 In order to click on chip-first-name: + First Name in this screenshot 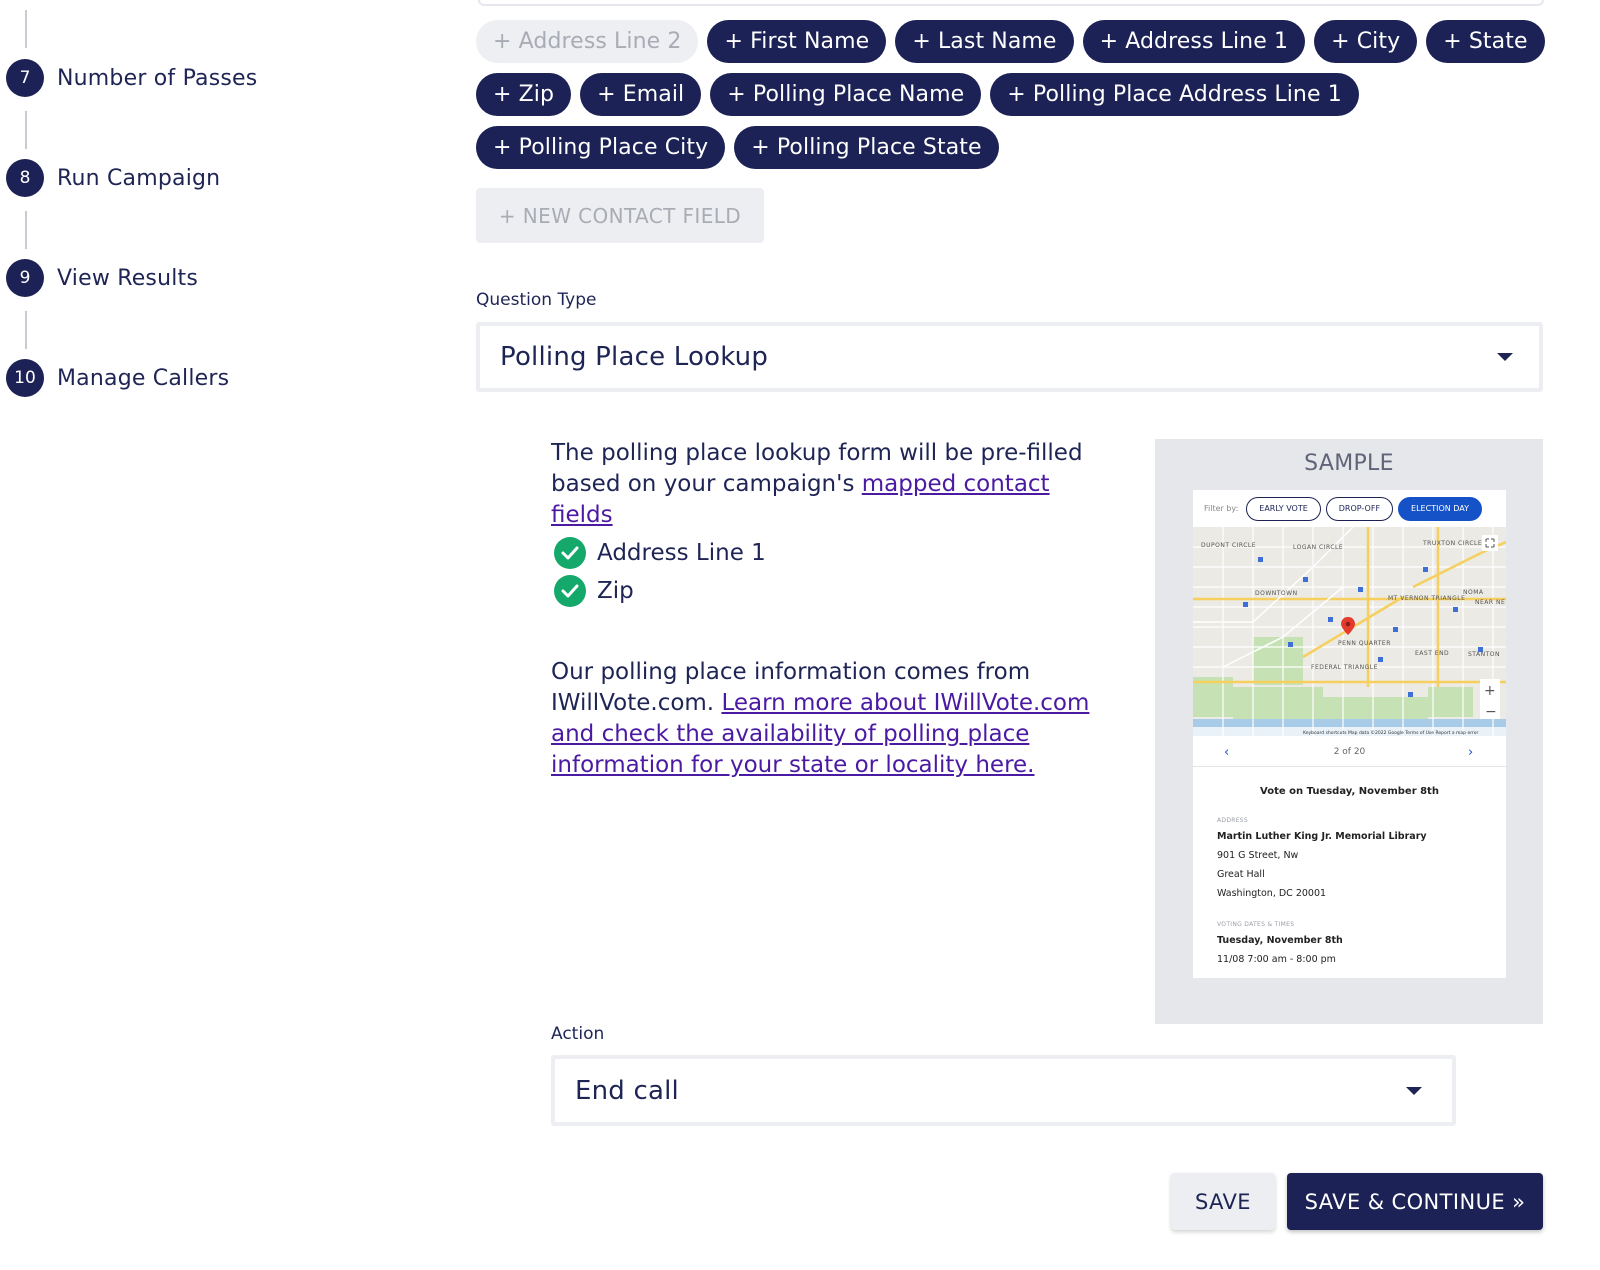, I will do `click(797, 41)`.